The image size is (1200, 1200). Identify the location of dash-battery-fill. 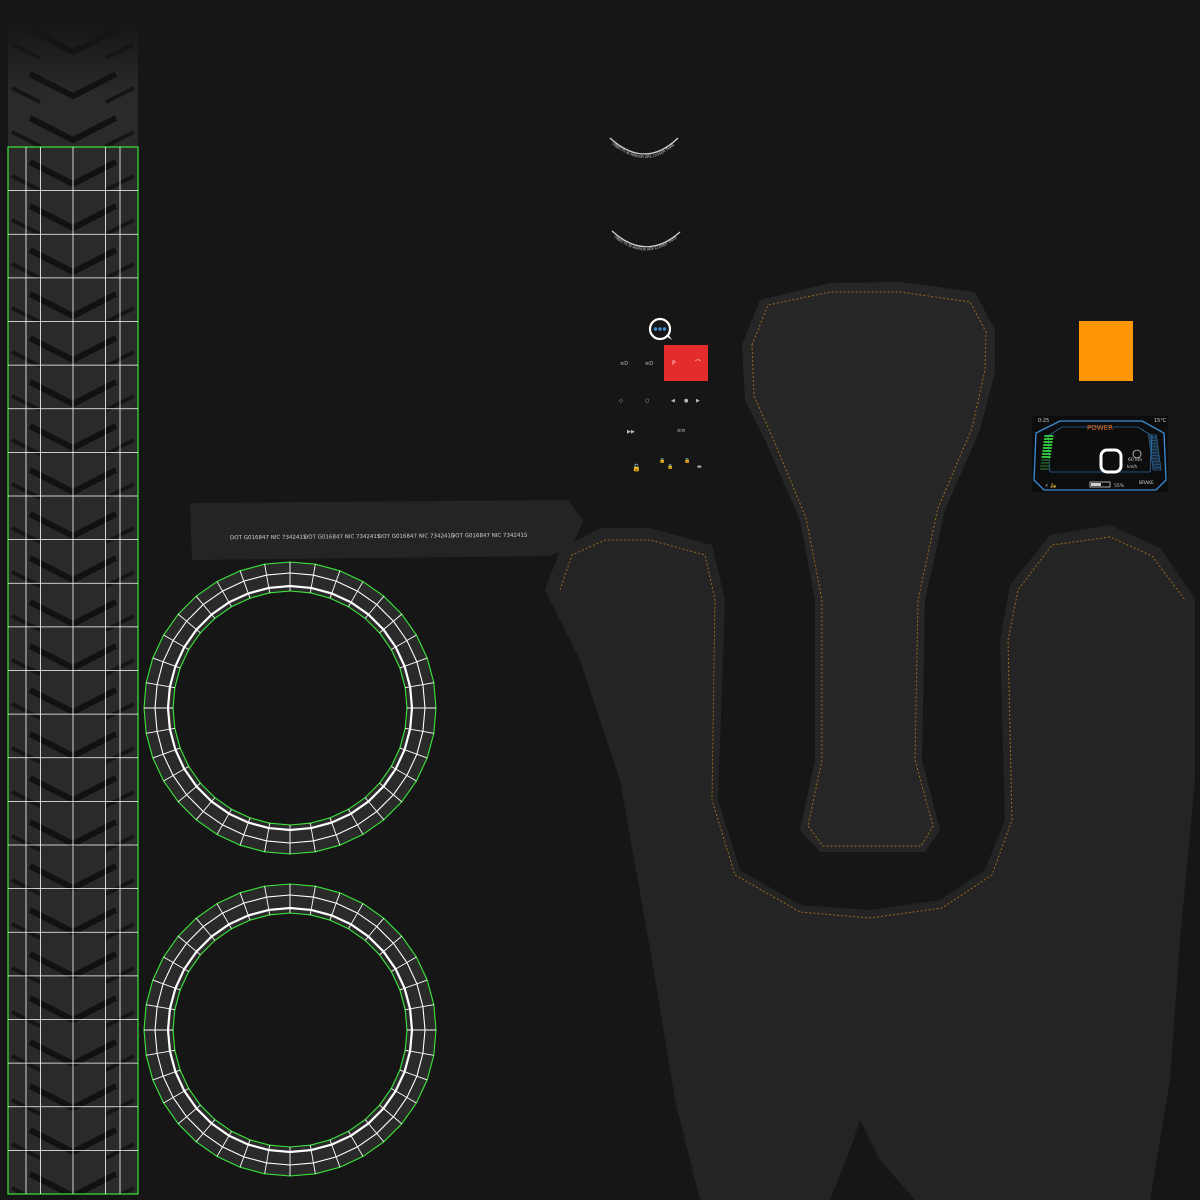
(1096, 484).